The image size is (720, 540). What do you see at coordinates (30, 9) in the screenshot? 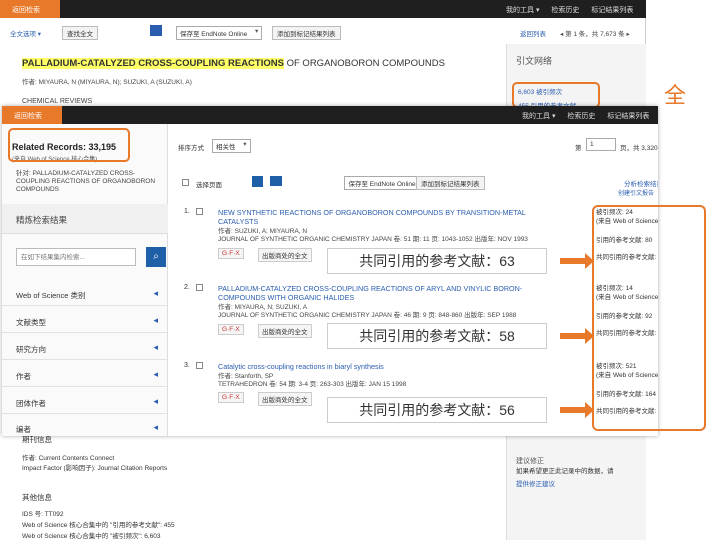
I see `back-return-search-button: 返回检索` at bounding box center [30, 9].